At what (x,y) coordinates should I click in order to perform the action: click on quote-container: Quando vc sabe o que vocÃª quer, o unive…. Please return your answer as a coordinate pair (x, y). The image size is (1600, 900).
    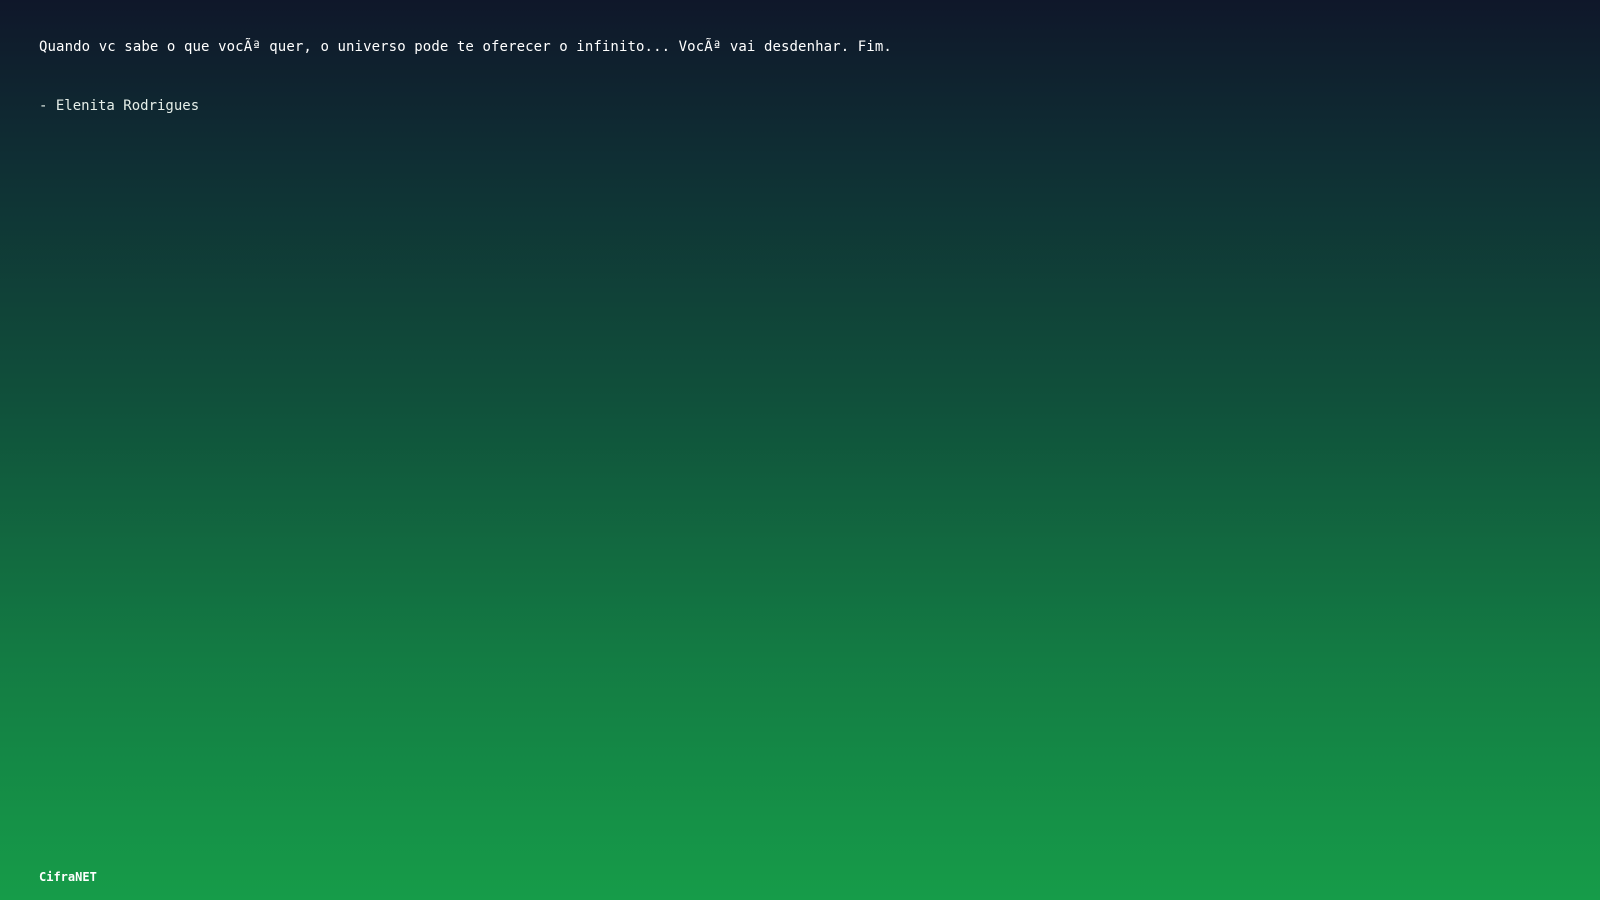
    Looking at the image, I should click on (739, 76).